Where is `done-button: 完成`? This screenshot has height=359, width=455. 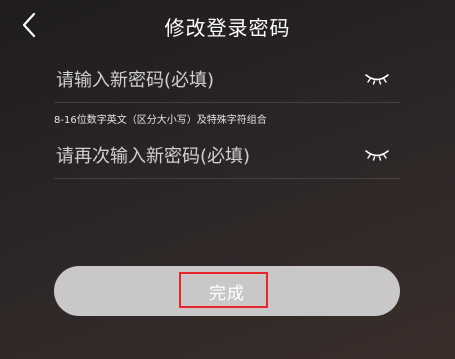 done-button: 完成 is located at coordinates (227, 291).